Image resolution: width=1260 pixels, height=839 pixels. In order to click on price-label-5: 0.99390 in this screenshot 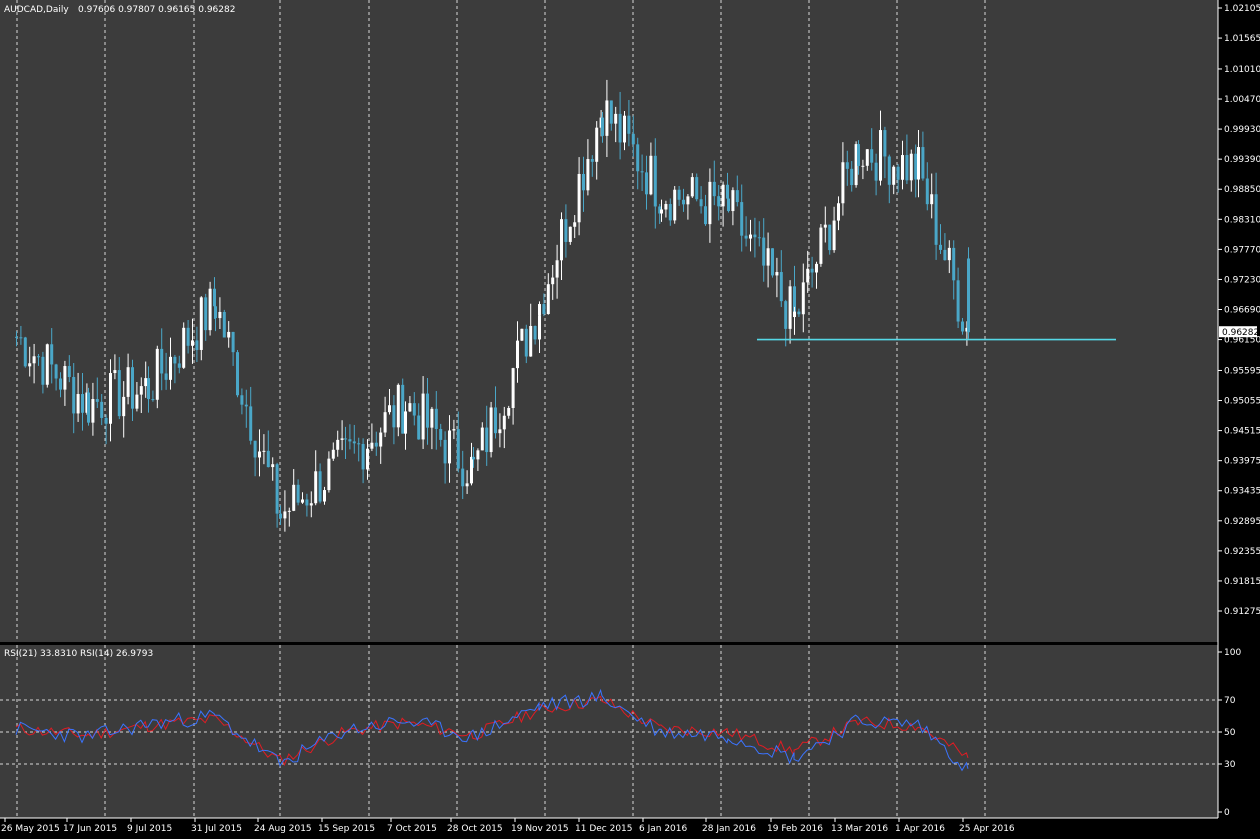, I will do `click(1242, 160)`.